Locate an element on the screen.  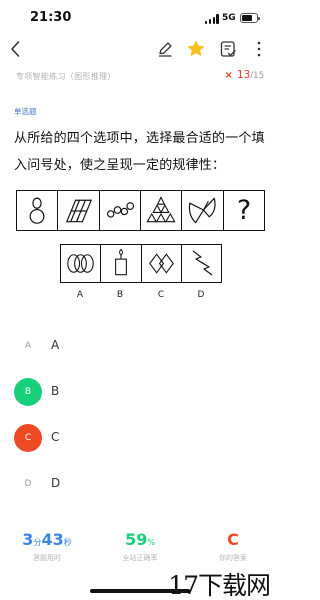
stat-accuracy-value: 59% is located at coordinates (140, 539).